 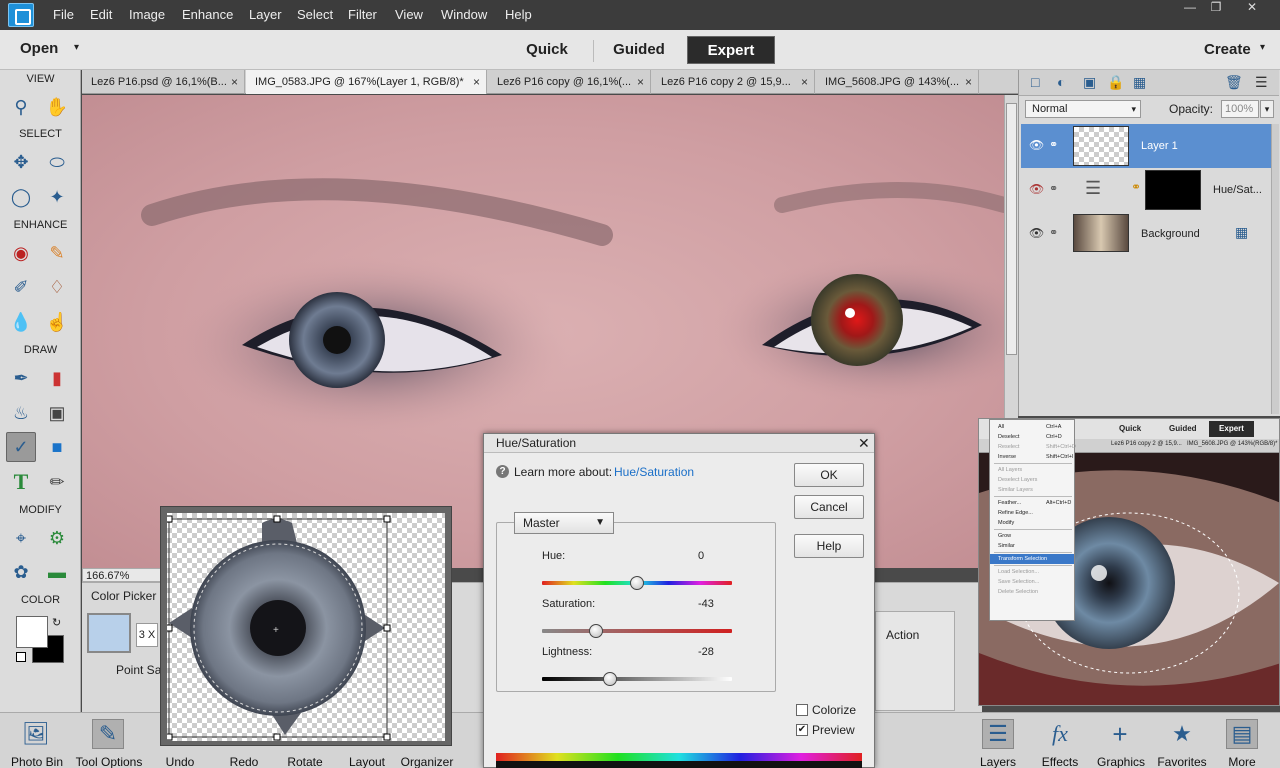 What do you see at coordinates (108, 734) in the screenshot?
I see `tool-options-icon: ✎` at bounding box center [108, 734].